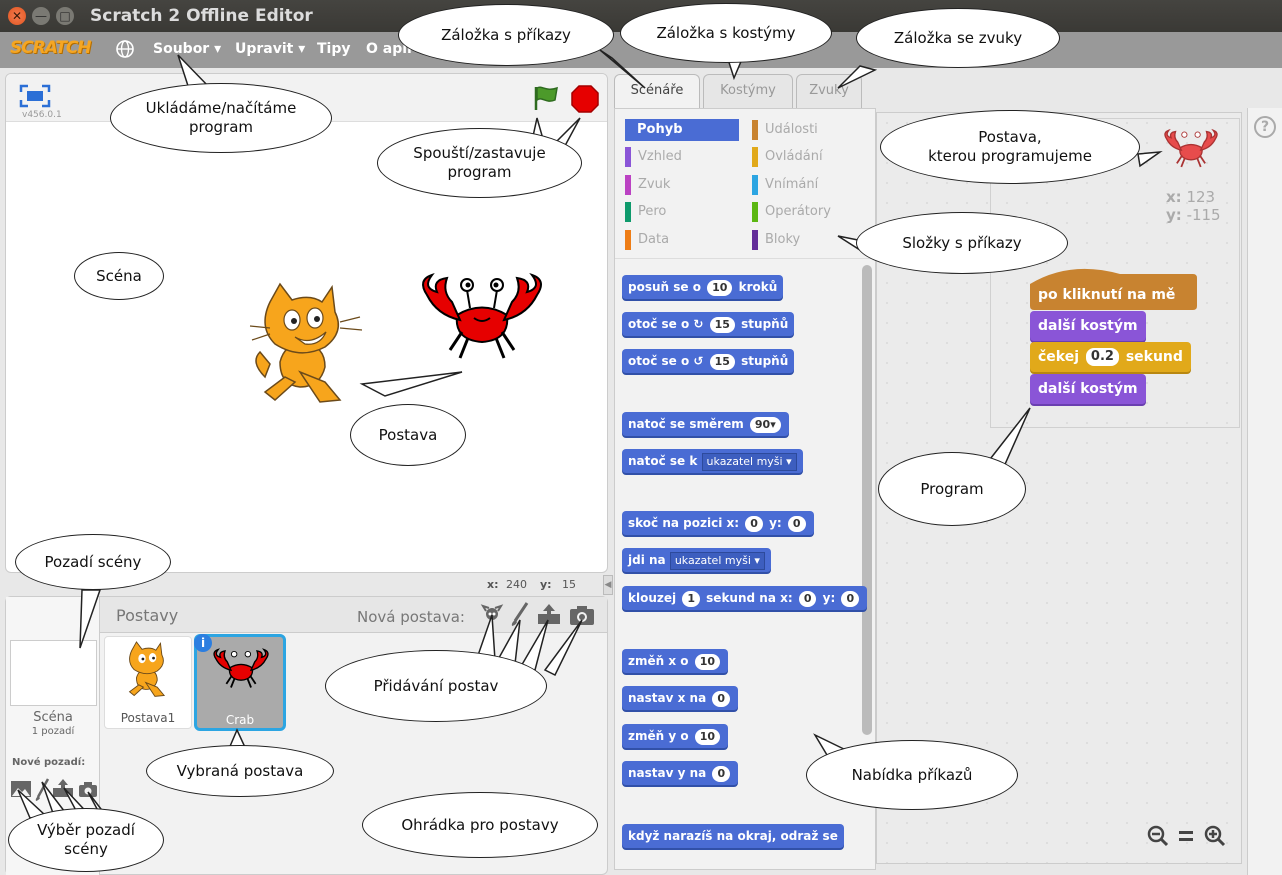 This screenshot has width=1282, height=875. What do you see at coordinates (1010, 147) in the screenshot?
I see `callout-programmed-sprite: Postava, kterou programujeme` at bounding box center [1010, 147].